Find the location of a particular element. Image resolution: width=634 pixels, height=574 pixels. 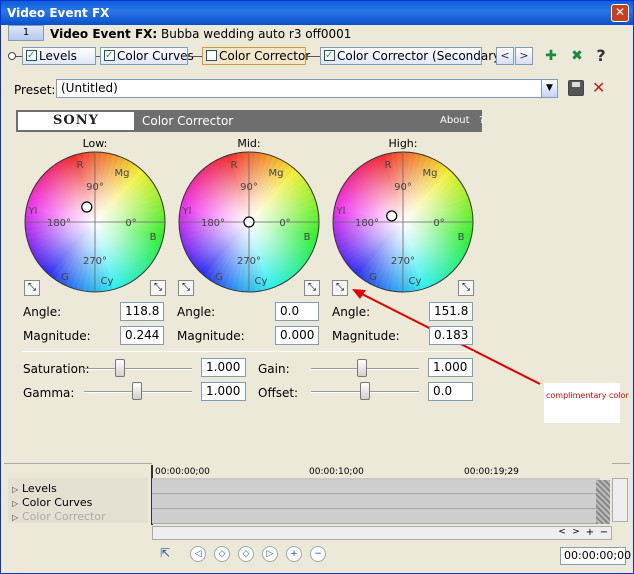

track-label: Levels is located at coordinates (39, 488).